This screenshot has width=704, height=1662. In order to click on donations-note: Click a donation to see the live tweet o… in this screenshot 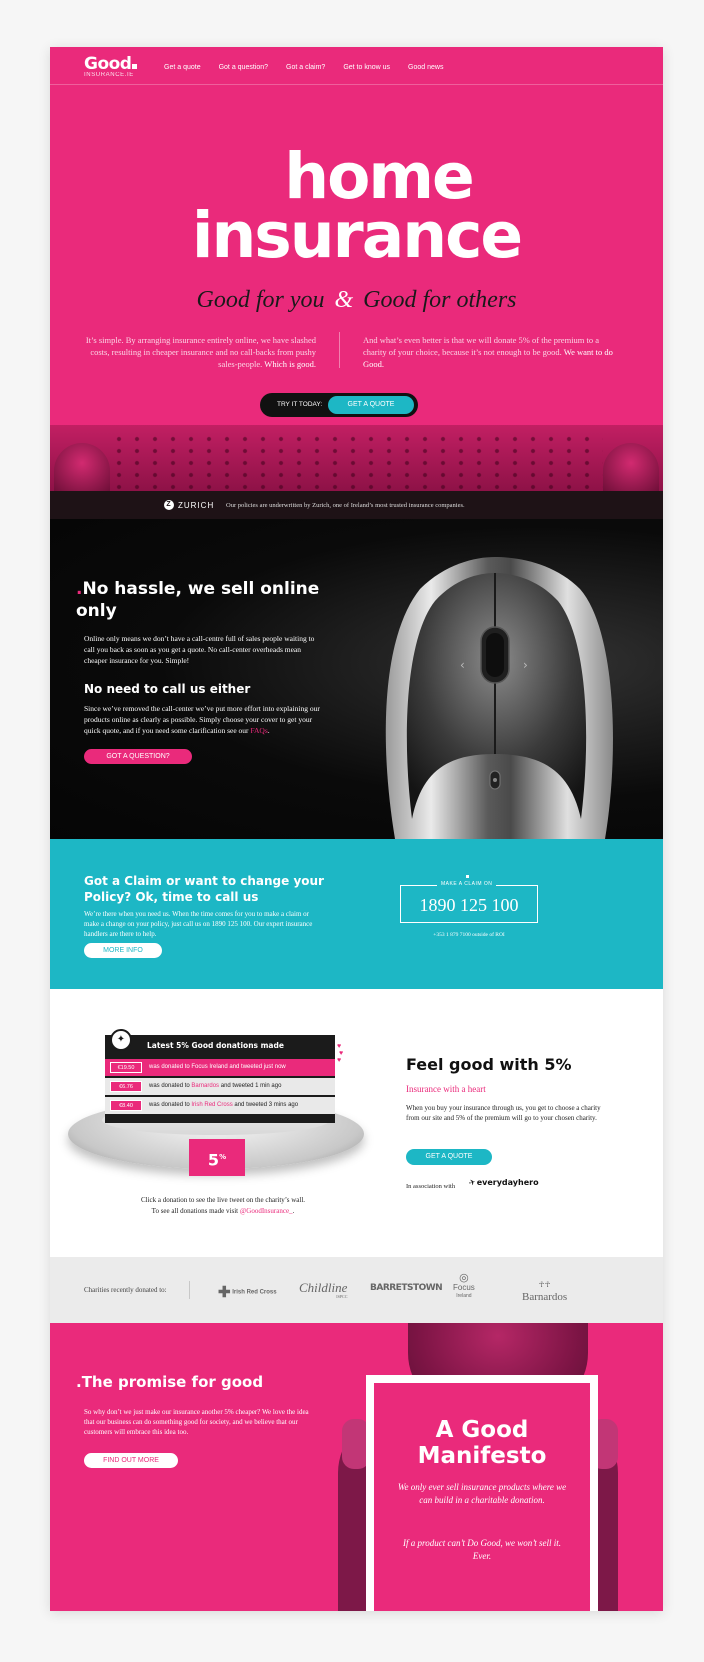, I will do `click(223, 1206)`.